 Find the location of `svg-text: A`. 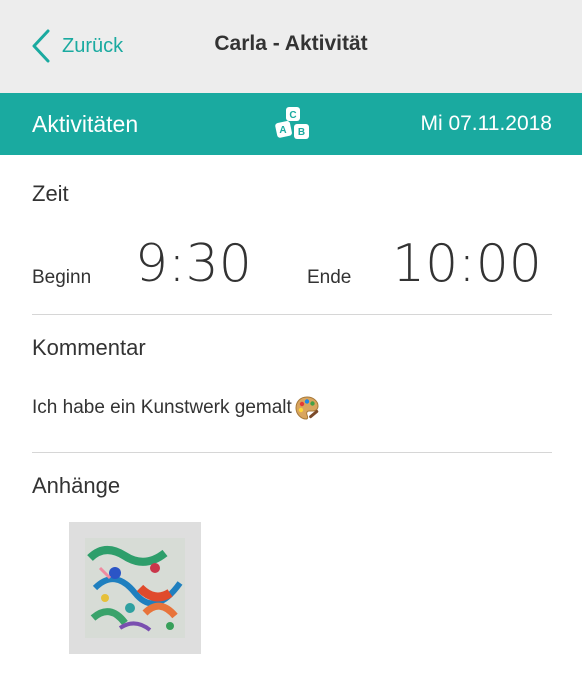

svg-text: A is located at coordinates (282, 130).